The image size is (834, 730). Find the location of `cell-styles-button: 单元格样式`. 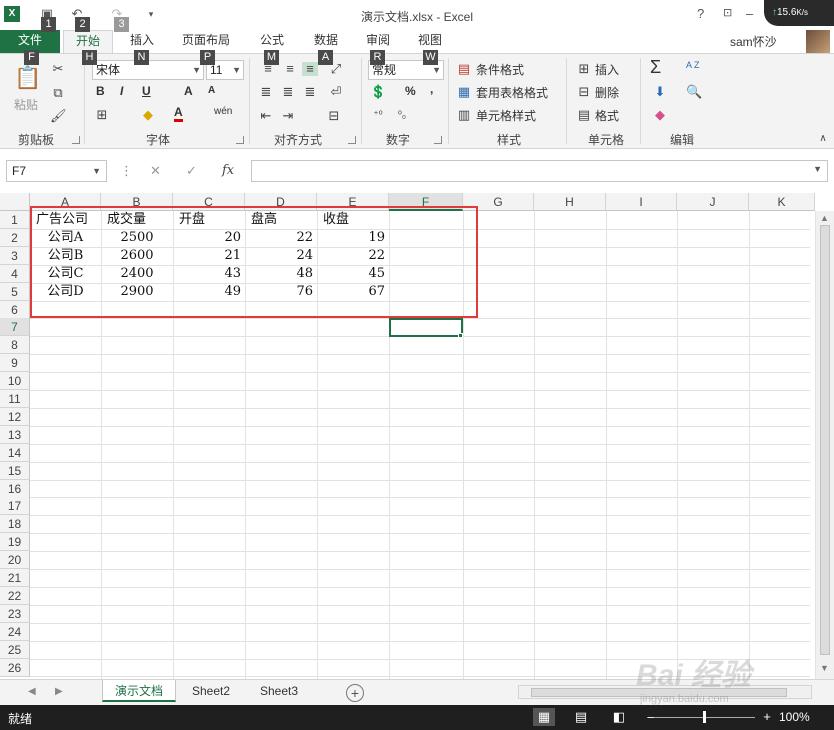

cell-styles-button: 单元格样式 is located at coordinates (506, 115).